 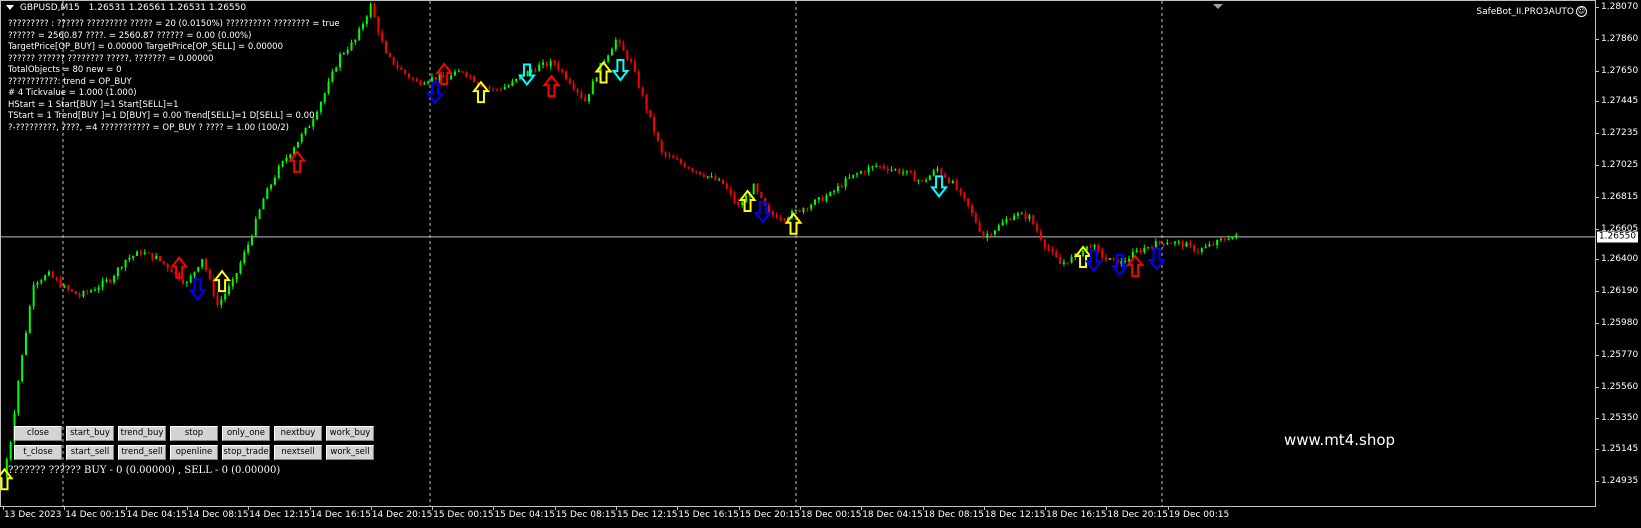 What do you see at coordinates (38, 452) in the screenshot?
I see `t-close-button: t_close` at bounding box center [38, 452].